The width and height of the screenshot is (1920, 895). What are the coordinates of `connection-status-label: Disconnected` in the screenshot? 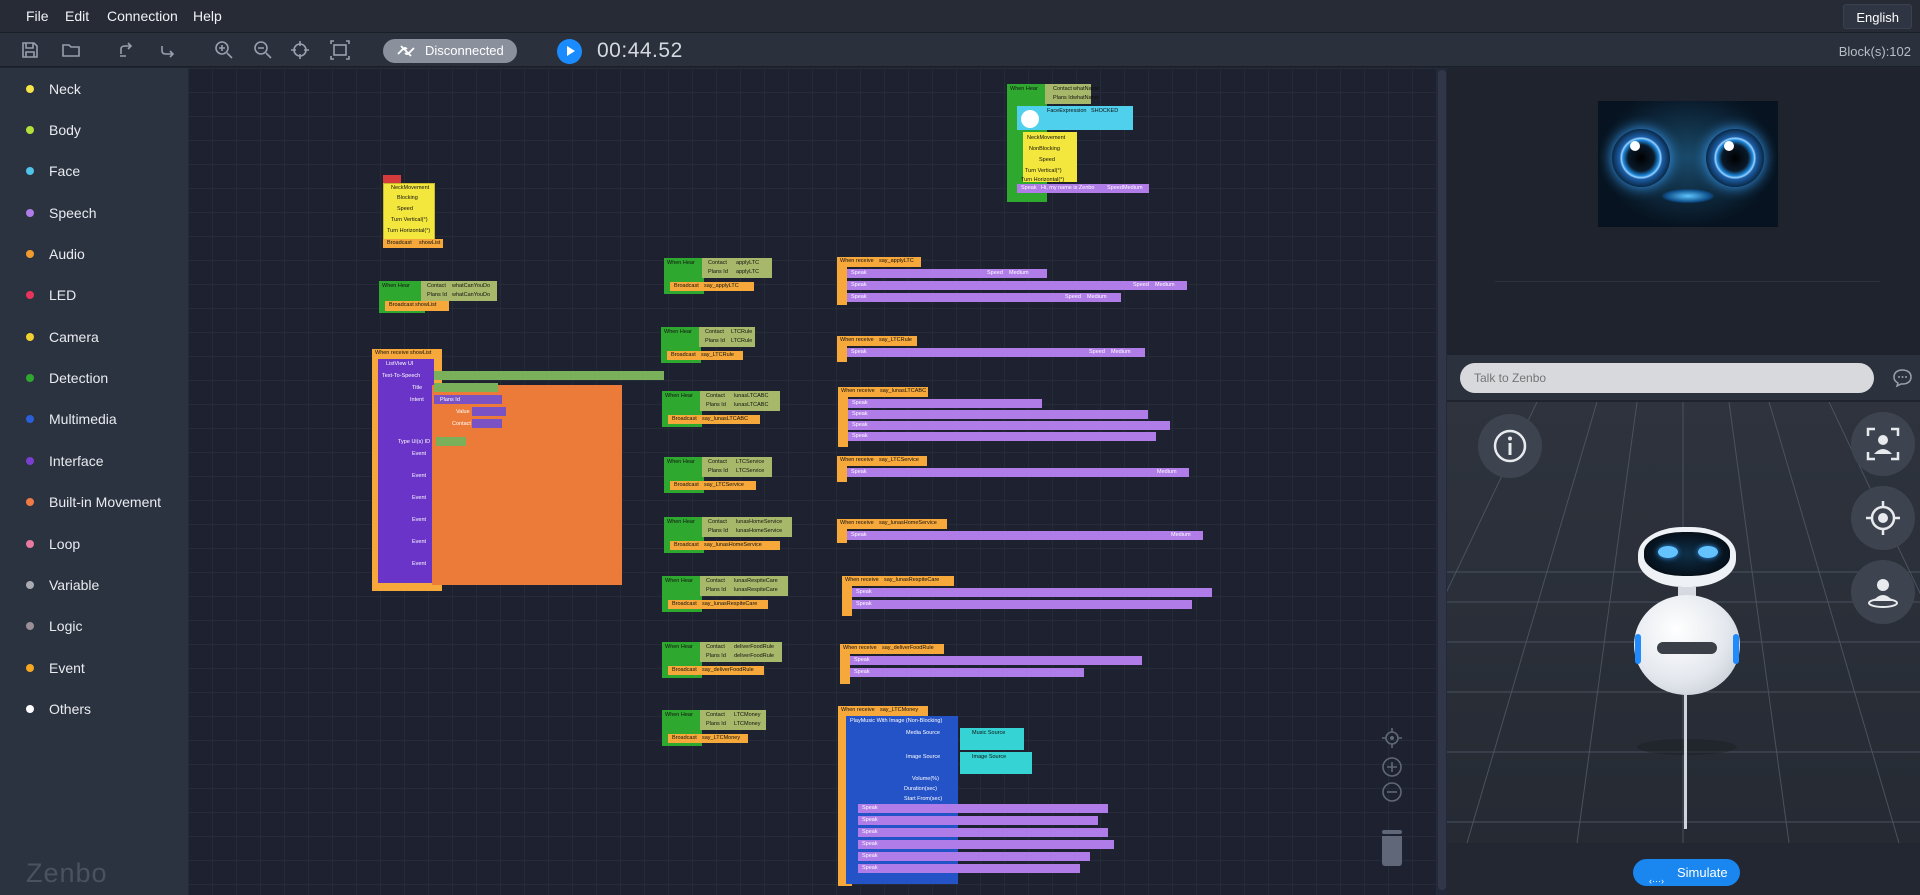 It's located at (464, 50).